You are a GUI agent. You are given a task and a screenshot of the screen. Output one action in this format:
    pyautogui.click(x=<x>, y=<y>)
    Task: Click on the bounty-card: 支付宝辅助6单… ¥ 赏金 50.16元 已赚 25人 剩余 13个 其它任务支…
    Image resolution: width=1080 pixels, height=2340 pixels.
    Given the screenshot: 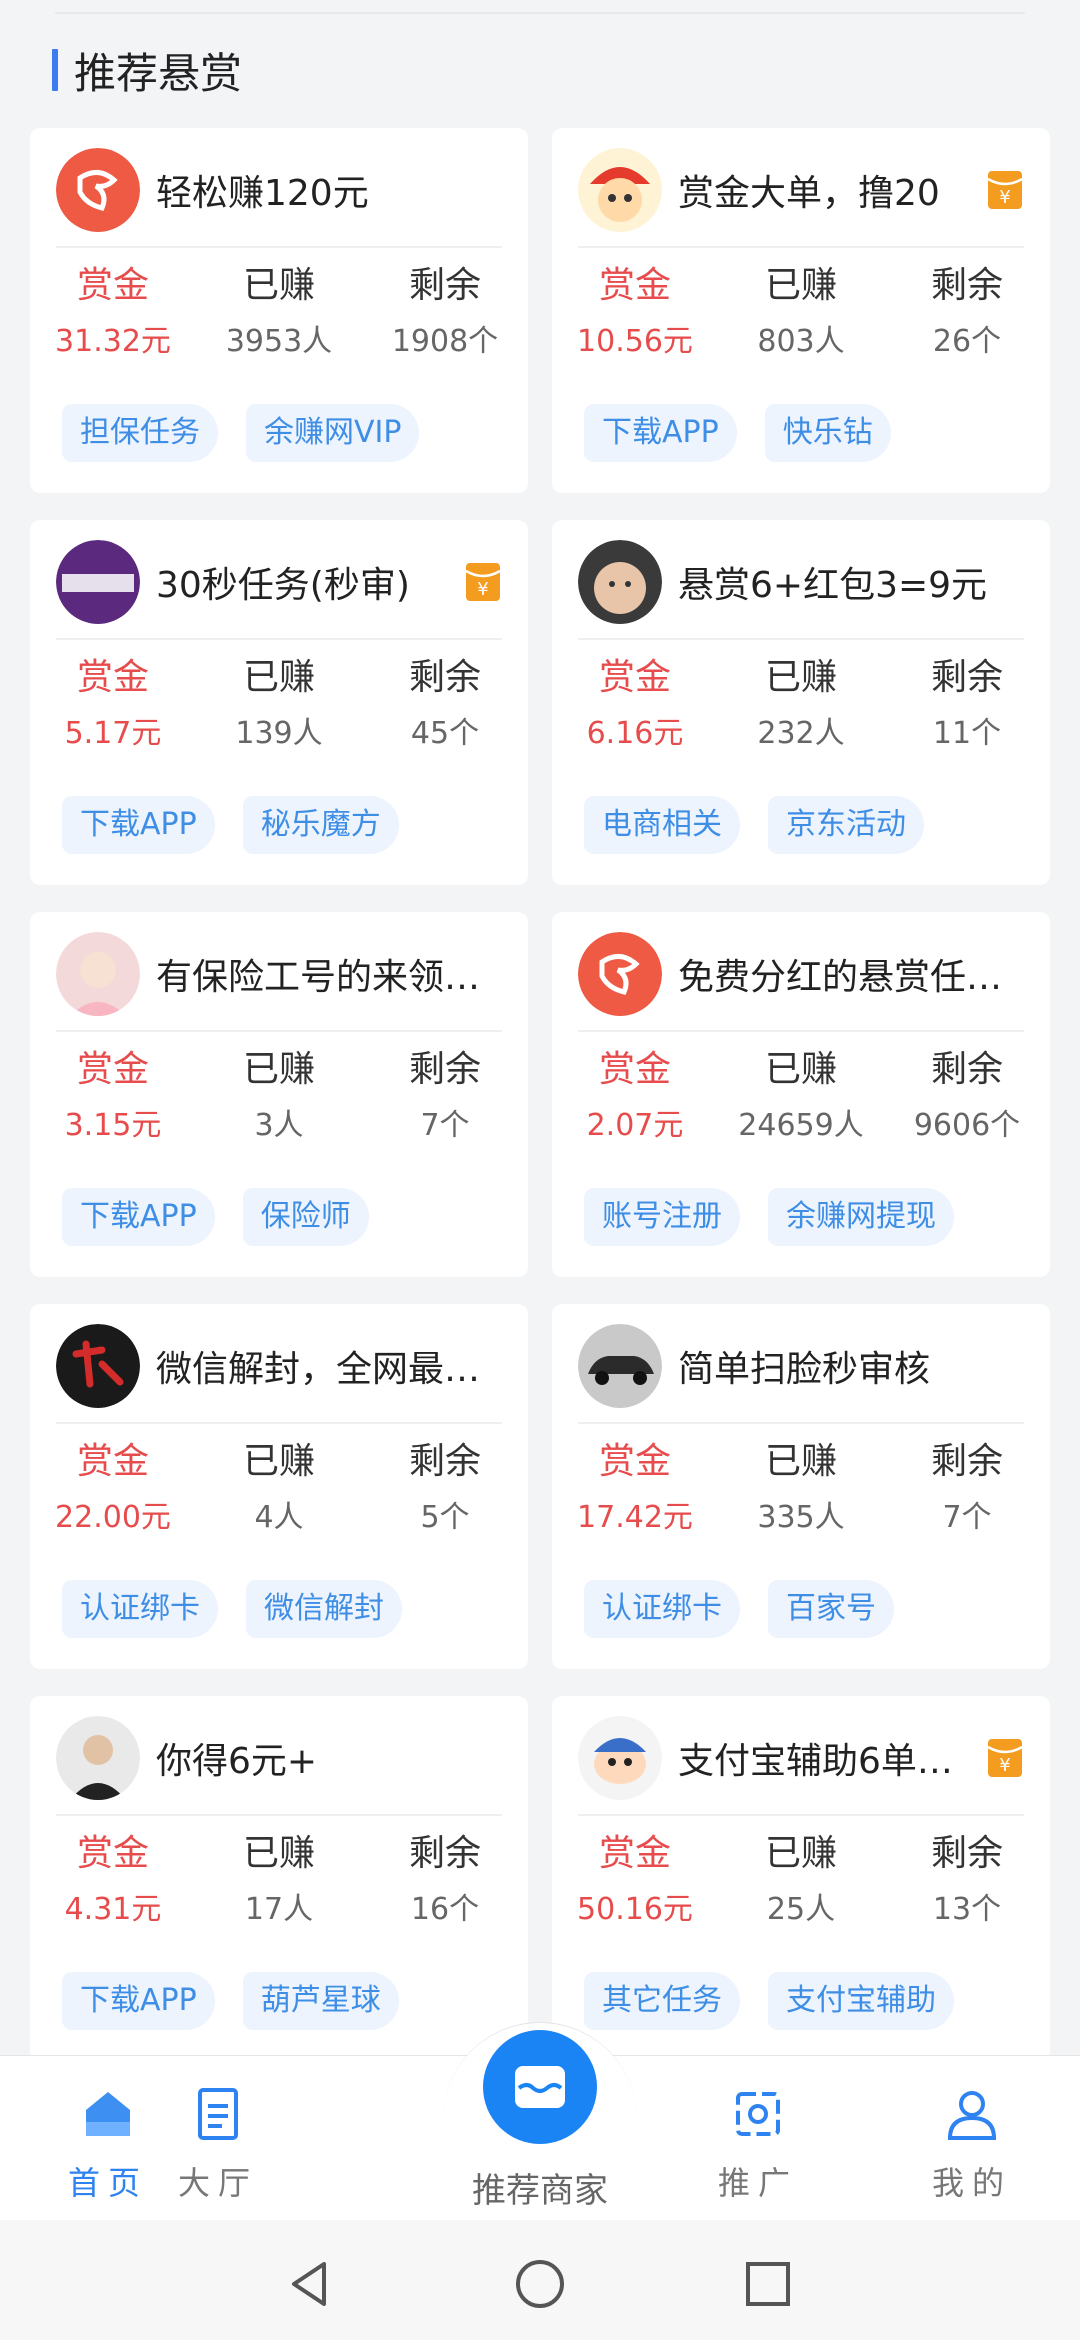 What is the action you would take?
    pyautogui.click(x=801, y=1878)
    